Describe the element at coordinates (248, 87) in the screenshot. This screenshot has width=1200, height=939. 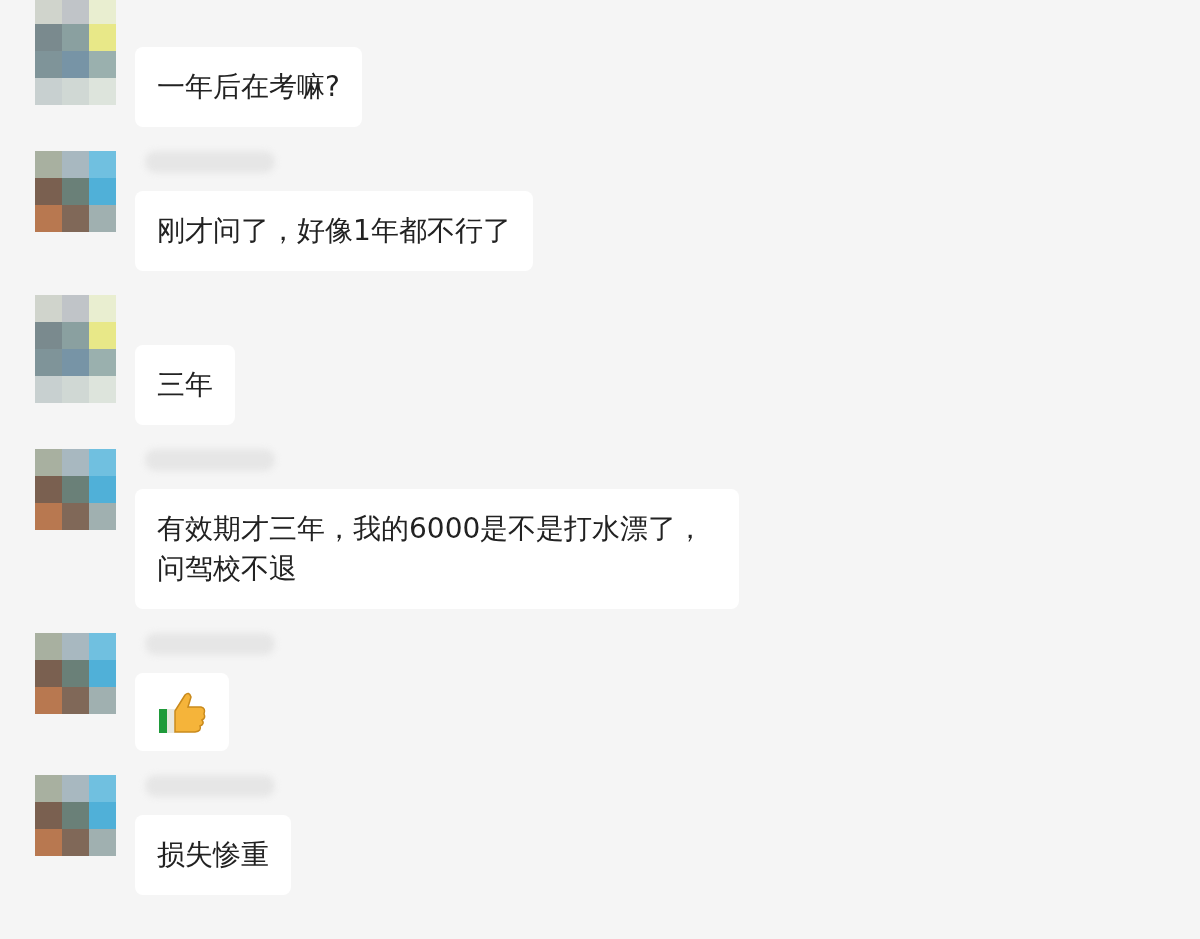
I see `message-bubble: 一年后在考嘛?` at that location.